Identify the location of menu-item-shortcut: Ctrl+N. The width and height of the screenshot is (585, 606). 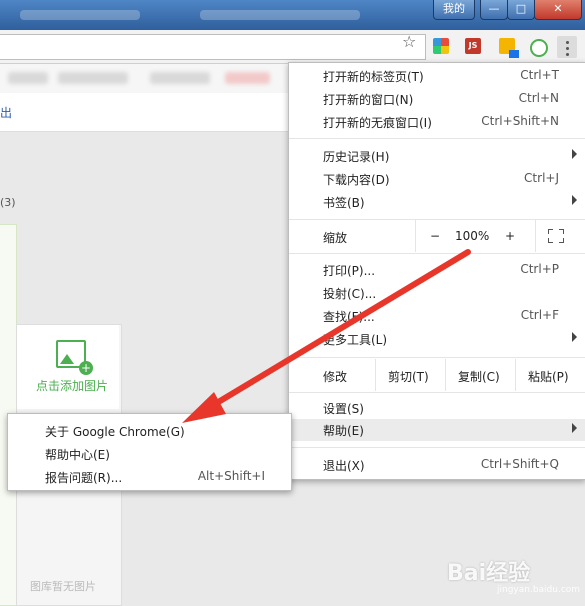
(538, 98).